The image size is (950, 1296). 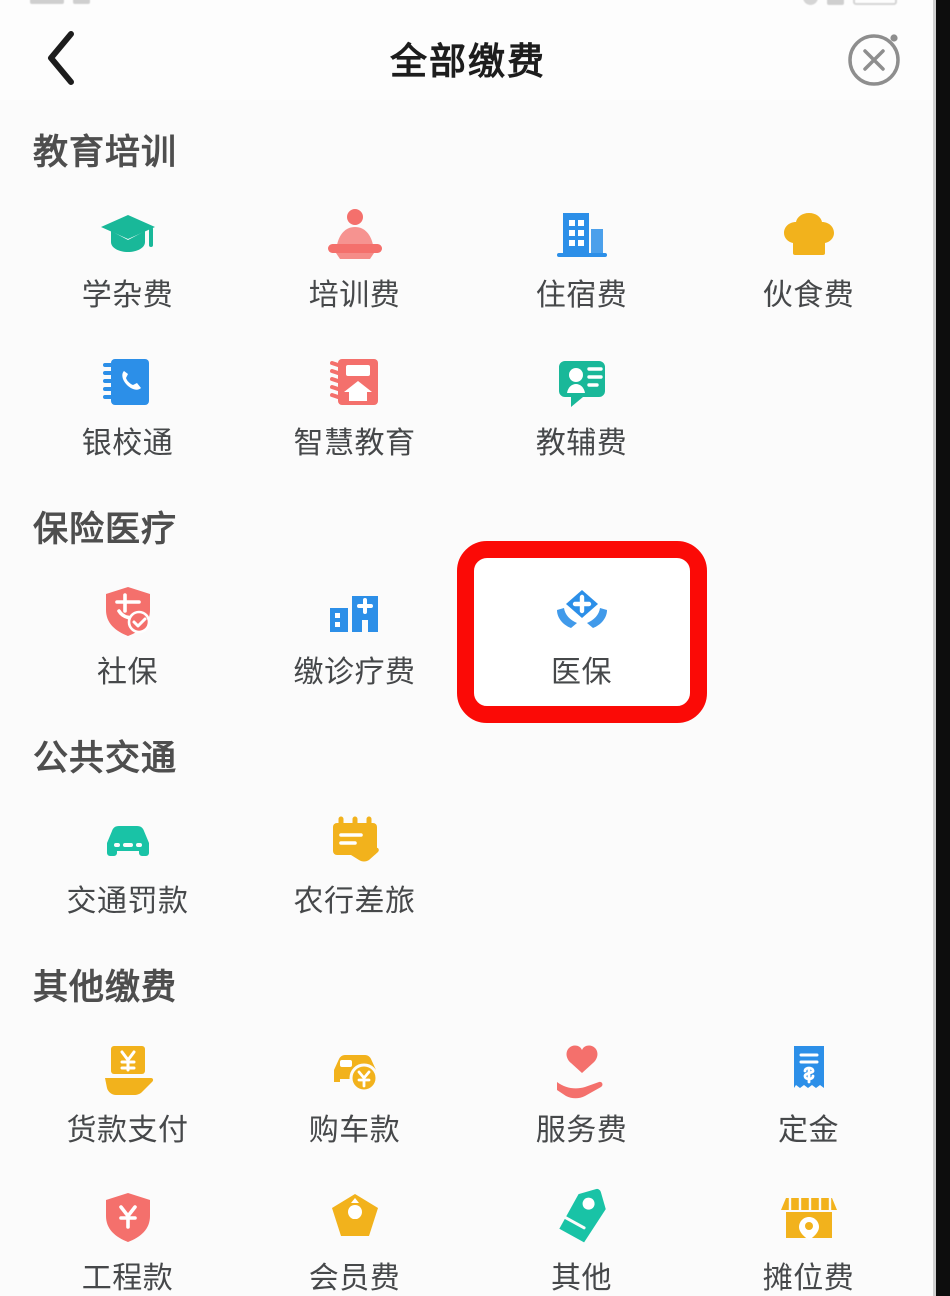 I want to click on payment-item-label: 服务费, so click(x=581, y=1130).